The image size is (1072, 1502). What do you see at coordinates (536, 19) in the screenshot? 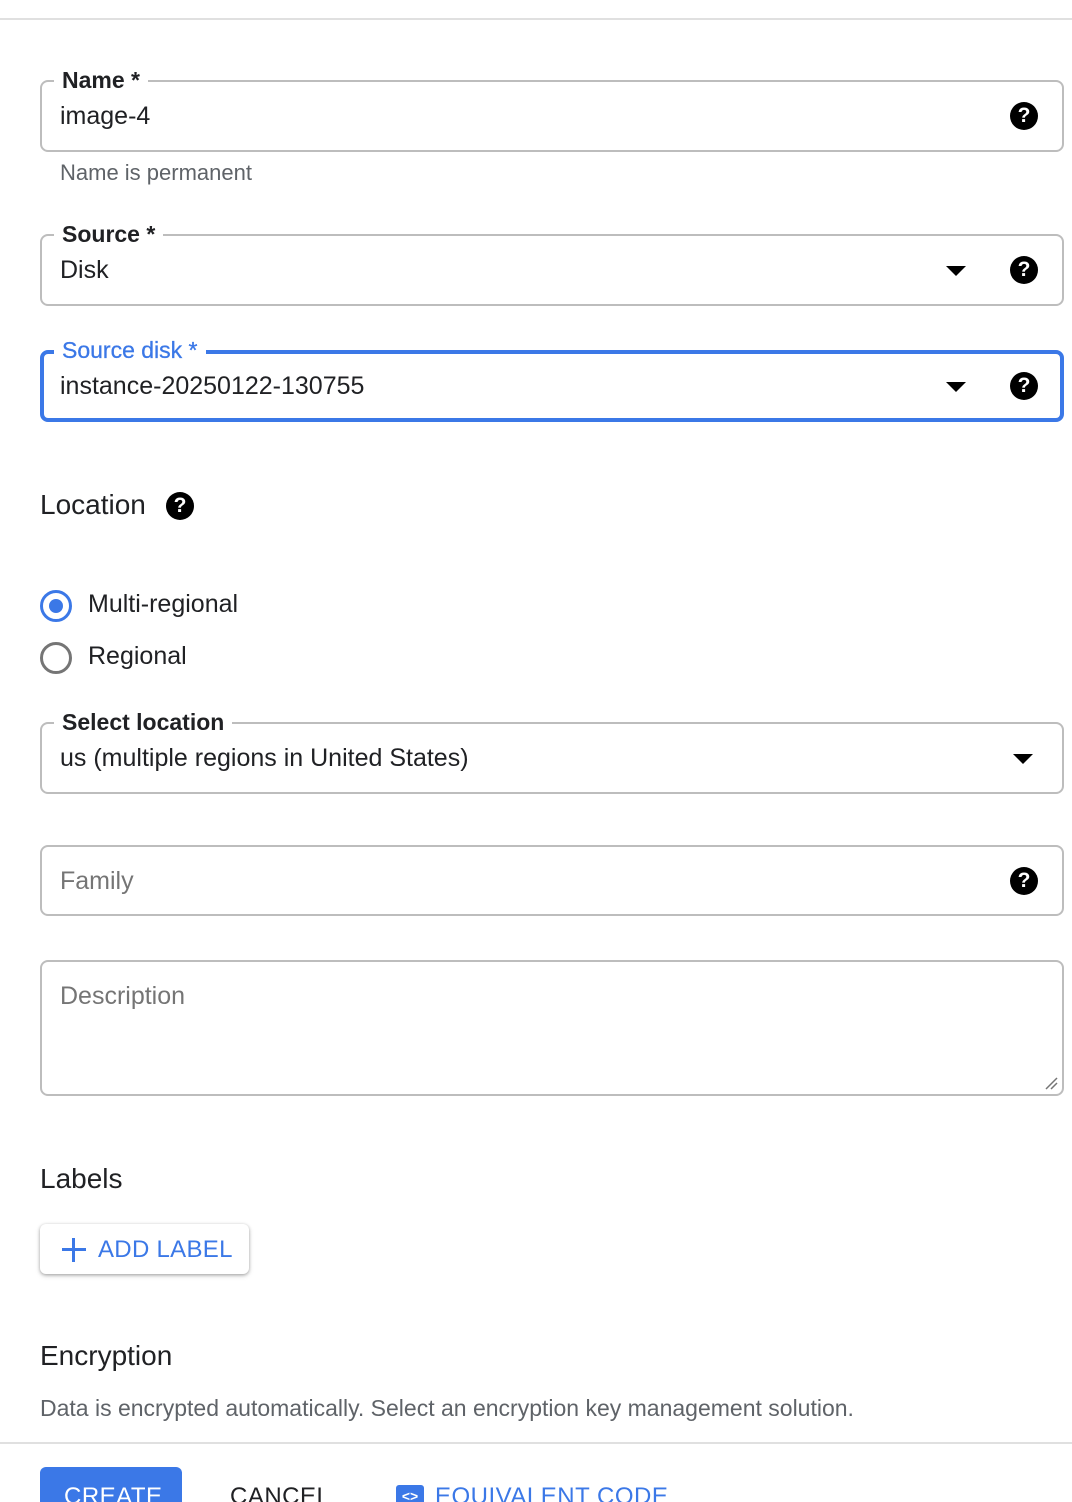
I see `top-divider` at bounding box center [536, 19].